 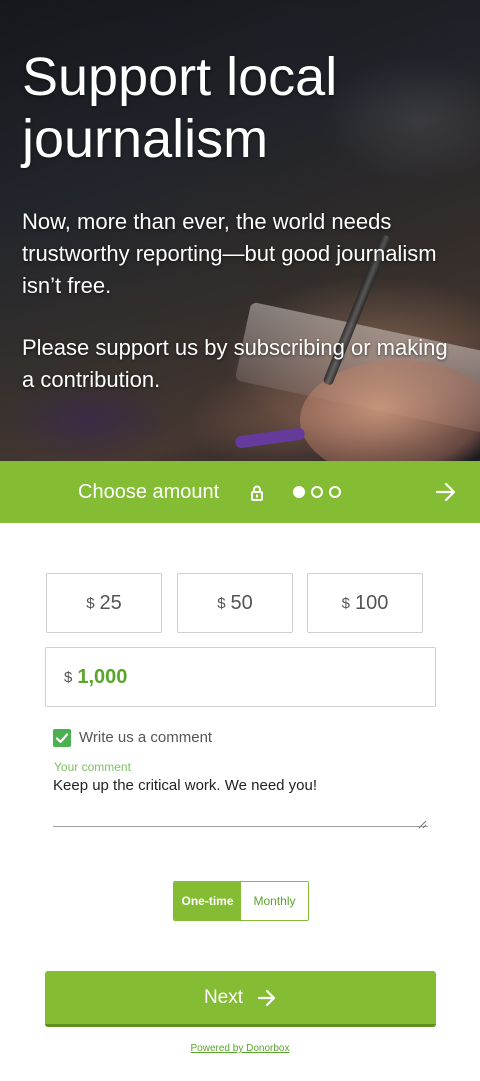 I want to click on comment-checkbox-label: Write us a comment, so click(x=145, y=737).